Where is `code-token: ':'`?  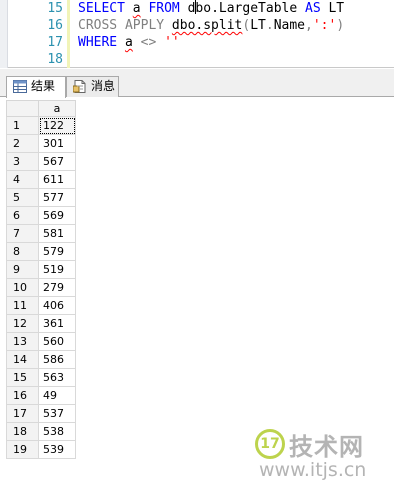
code-token: ':' is located at coordinates (324, 25).